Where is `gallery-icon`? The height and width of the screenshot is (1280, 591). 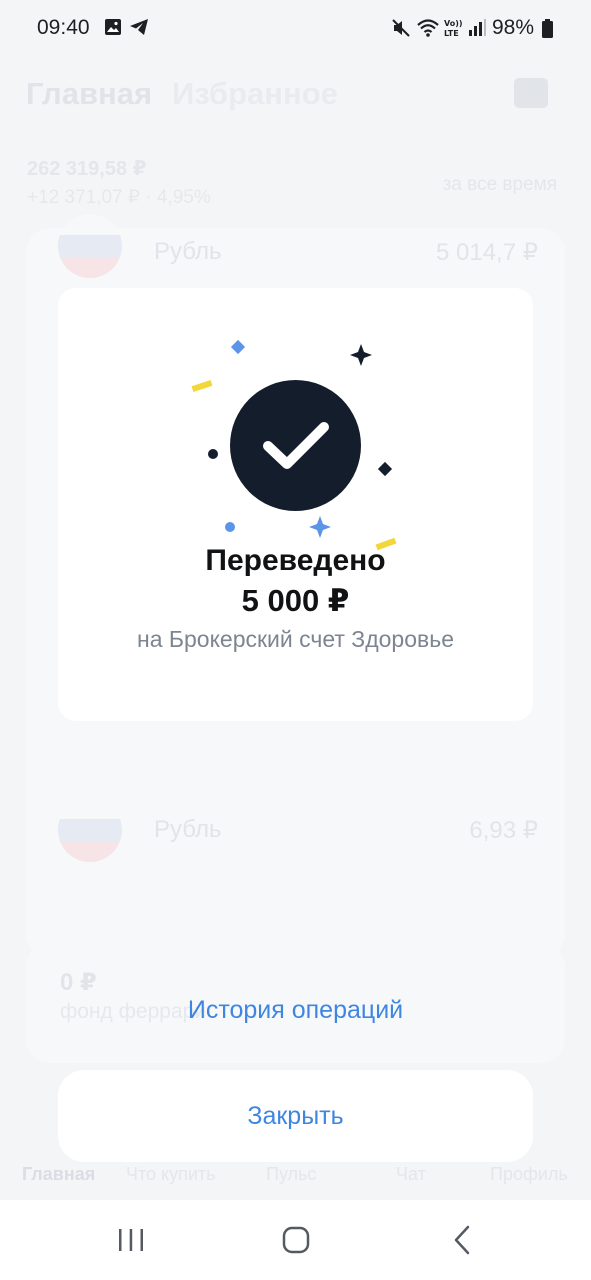 gallery-icon is located at coordinates (113, 29).